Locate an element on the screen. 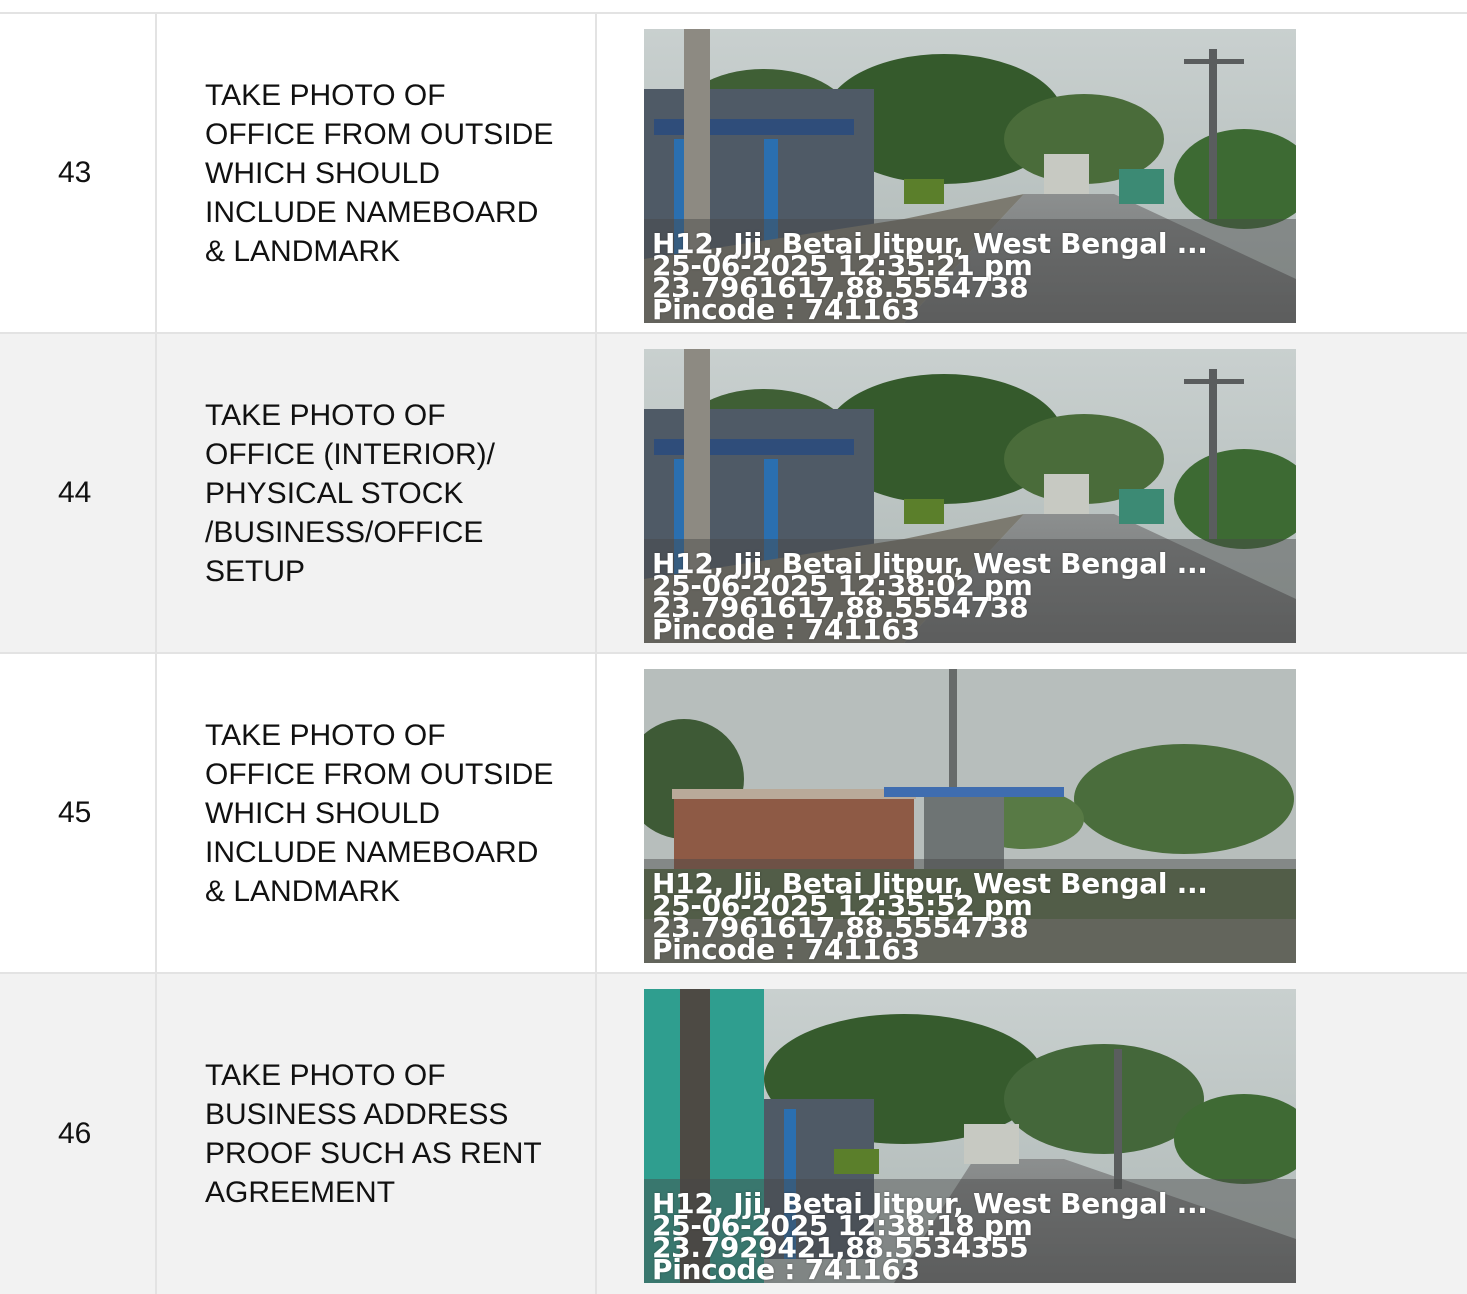 This screenshot has height=1294, width=1467. row-number: 43 is located at coordinates (78, 173).